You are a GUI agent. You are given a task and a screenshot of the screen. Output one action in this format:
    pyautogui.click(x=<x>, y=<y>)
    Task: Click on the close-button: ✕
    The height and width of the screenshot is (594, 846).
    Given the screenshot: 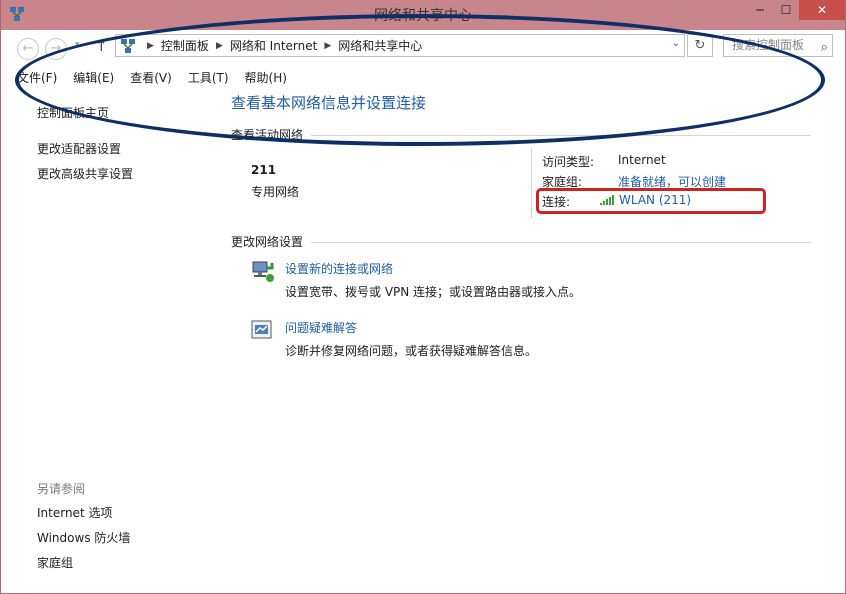 What is the action you would take?
    pyautogui.click(x=822, y=10)
    